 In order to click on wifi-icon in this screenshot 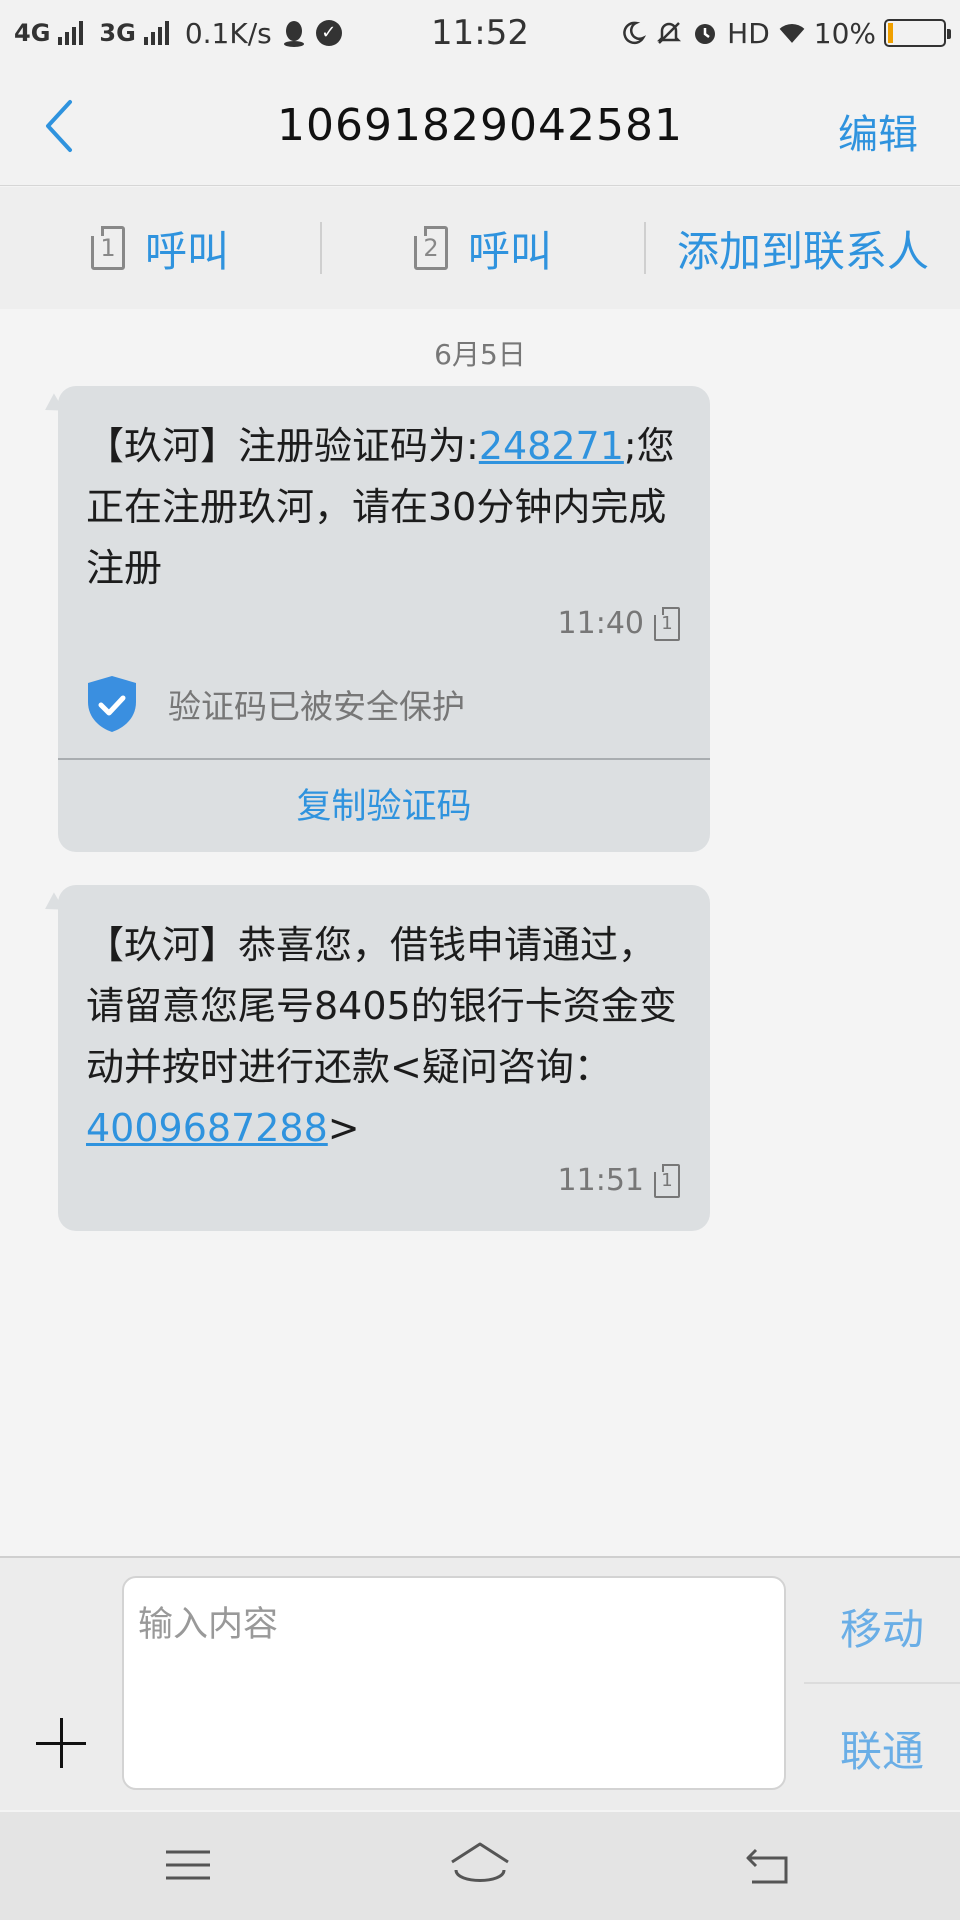, I will do `click(792, 33)`.